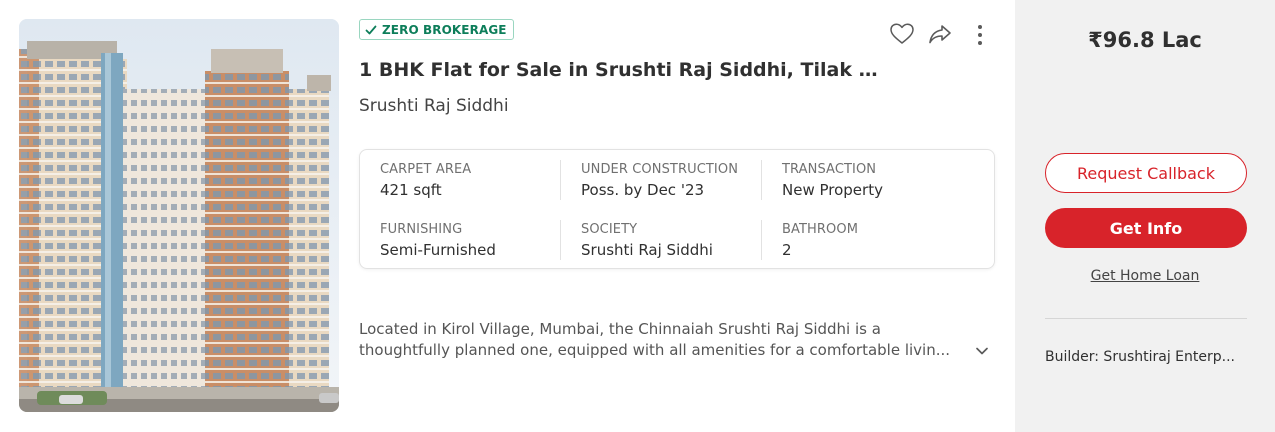 This screenshot has width=1275, height=432. Describe the element at coordinates (820, 229) in the screenshot. I see `spec-label: BATHROOM` at that location.